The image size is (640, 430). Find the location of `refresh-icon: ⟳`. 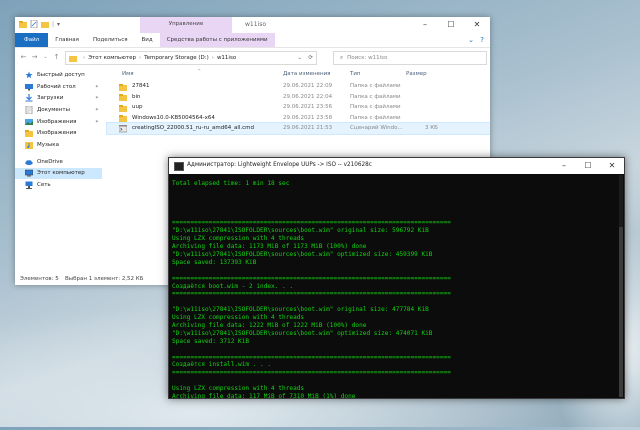

refresh-icon: ⟳ is located at coordinates (310, 58).